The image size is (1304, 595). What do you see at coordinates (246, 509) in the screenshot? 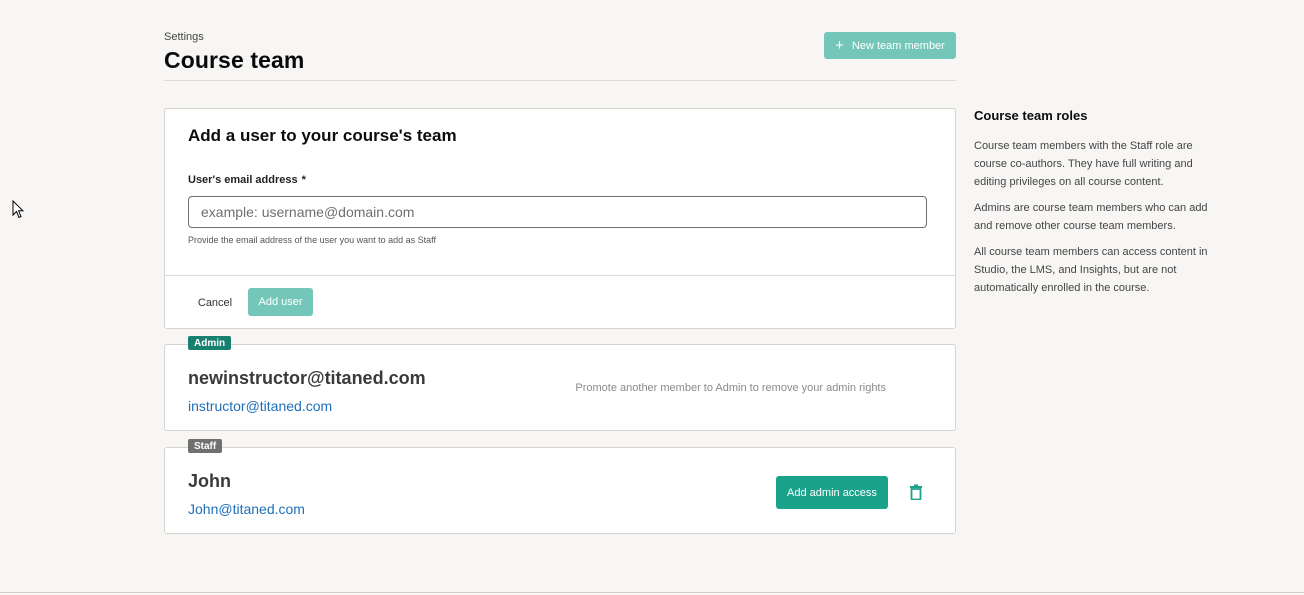
I see `member-email-link: John@titaned.com` at bounding box center [246, 509].